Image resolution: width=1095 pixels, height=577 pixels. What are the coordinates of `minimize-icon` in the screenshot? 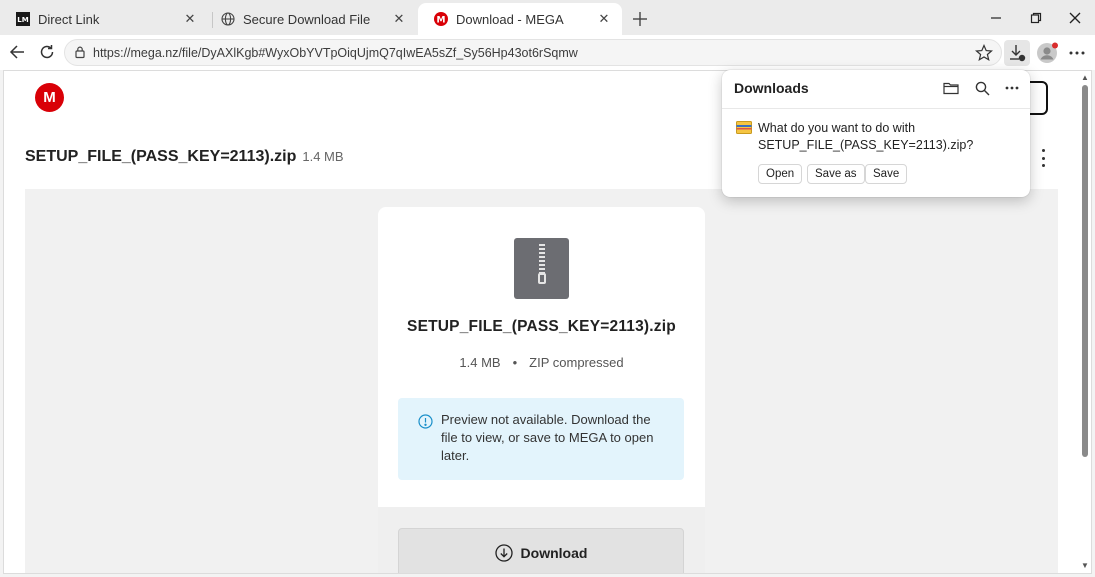 It's located at (996, 18).